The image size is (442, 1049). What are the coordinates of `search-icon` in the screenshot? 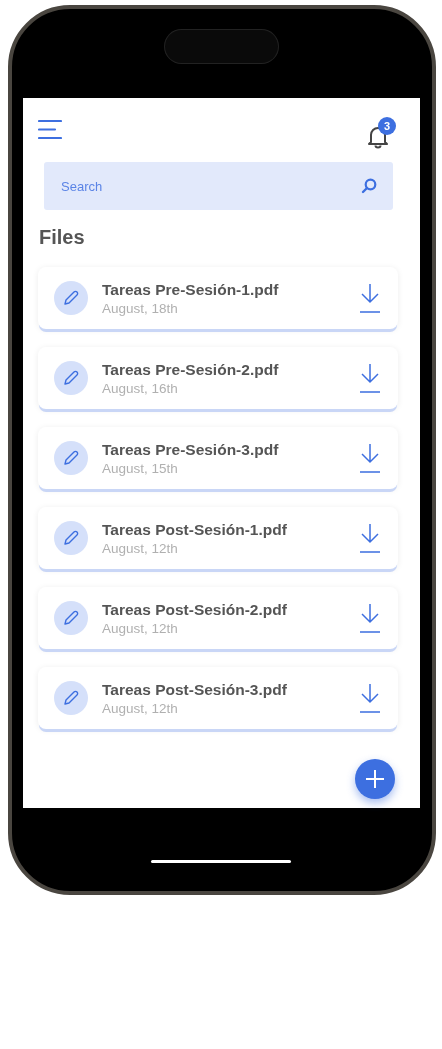 It's located at (369, 186).